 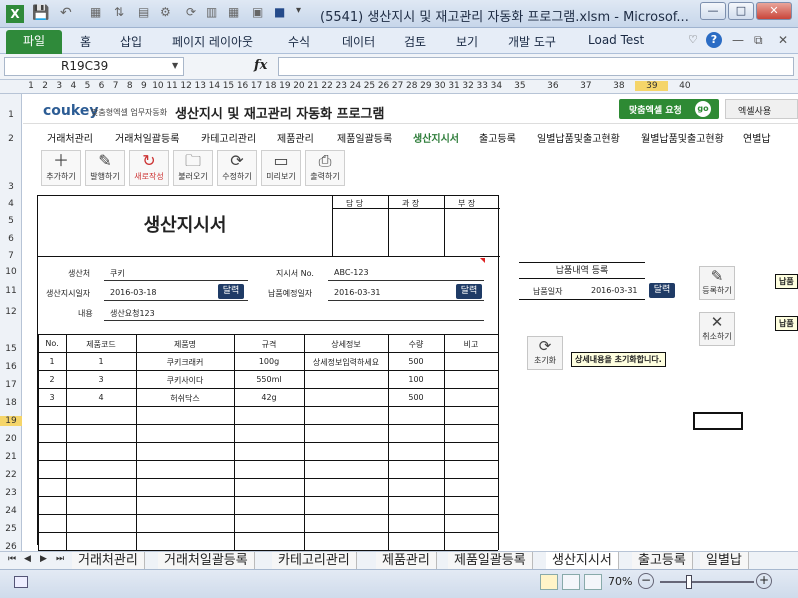 What do you see at coordinates (27, 559) in the screenshot?
I see `sheet-nav-prev-icon: ◀` at bounding box center [27, 559].